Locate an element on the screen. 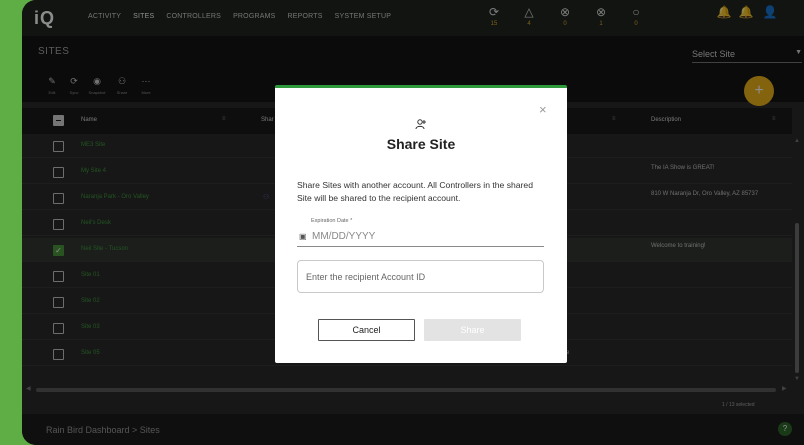 The image size is (804, 445). share-button: Share is located at coordinates (472, 330).